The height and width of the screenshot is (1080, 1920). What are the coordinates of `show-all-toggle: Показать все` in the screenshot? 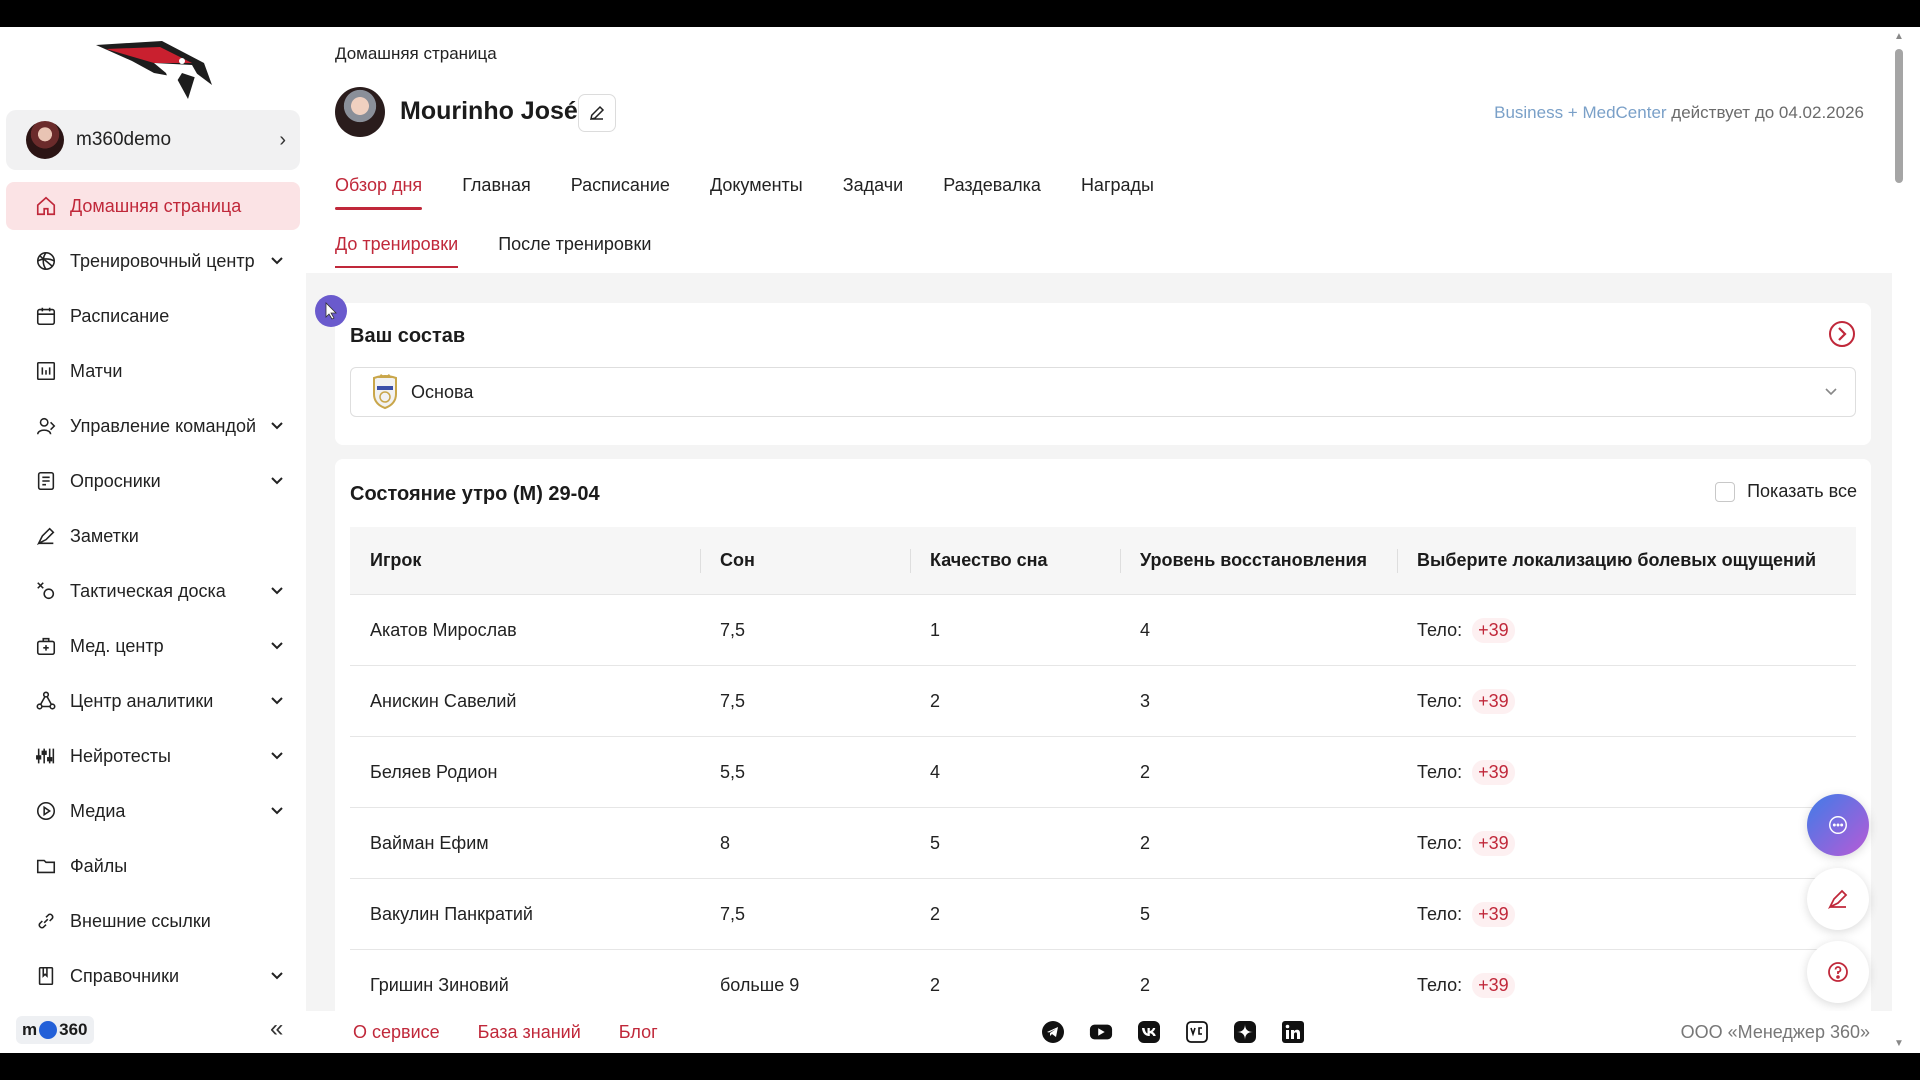 It's located at (1786, 491).